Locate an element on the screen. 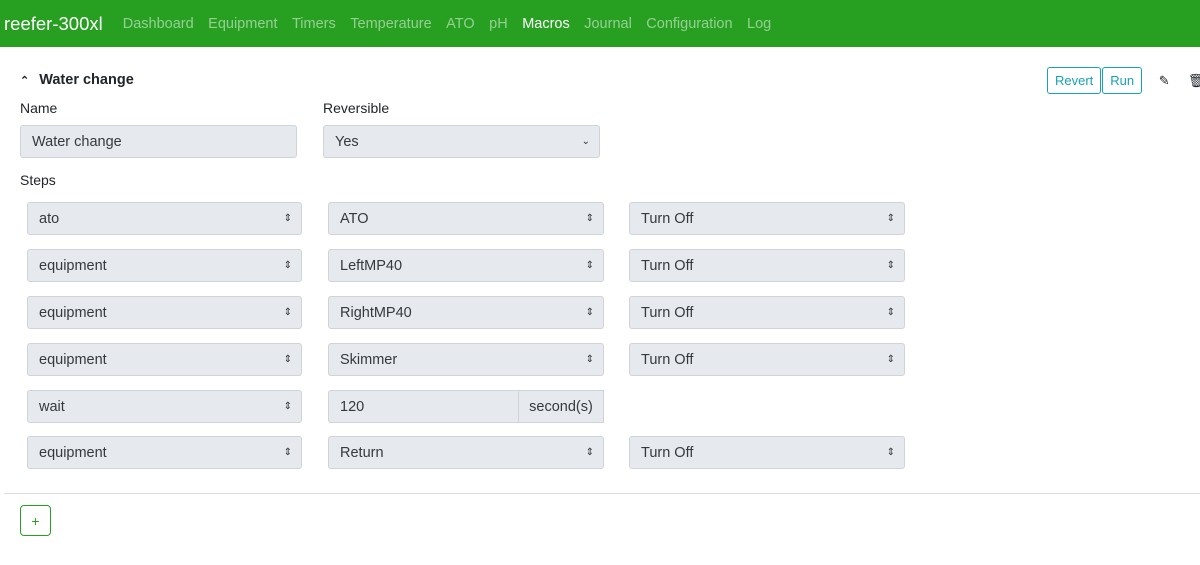 The height and width of the screenshot is (565, 1200). trash-icon: 🗑 is located at coordinates (1193, 81).